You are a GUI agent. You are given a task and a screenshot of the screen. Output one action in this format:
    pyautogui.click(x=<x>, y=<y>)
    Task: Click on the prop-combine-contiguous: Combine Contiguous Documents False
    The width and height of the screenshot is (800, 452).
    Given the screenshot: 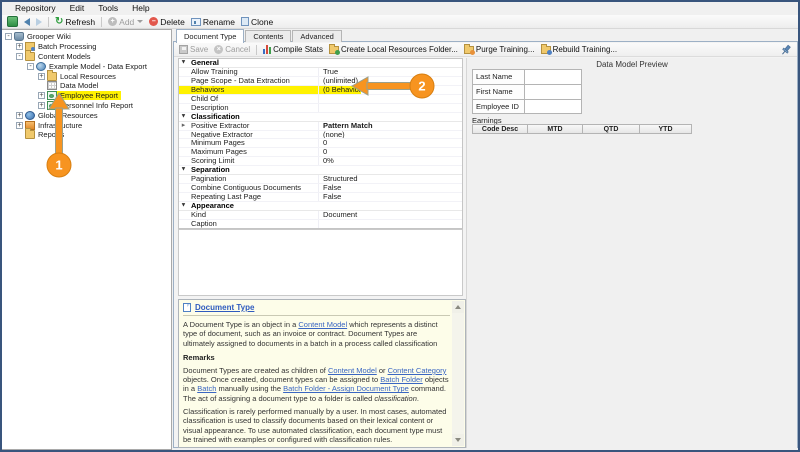 What is the action you would take?
    pyautogui.click(x=320, y=189)
    